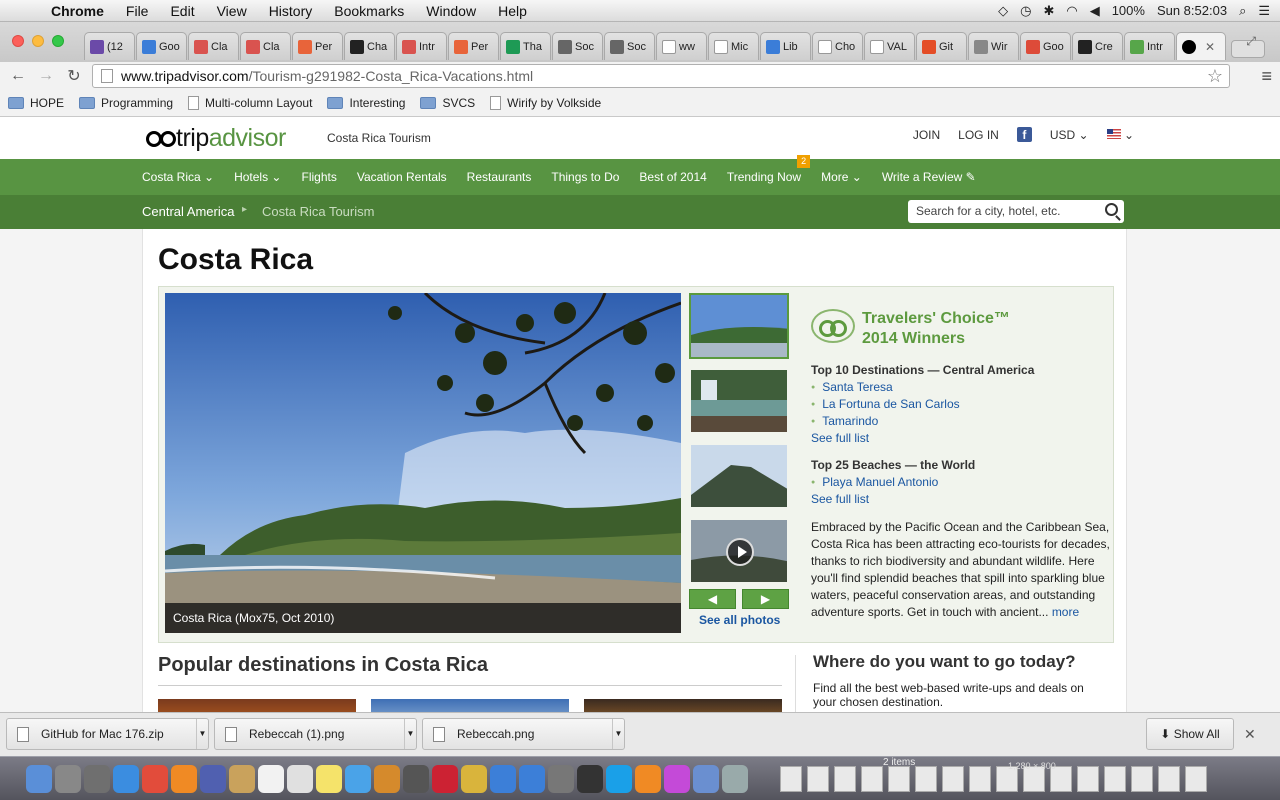  Describe the element at coordinates (885, 404) in the screenshot. I see `destination-link: La Fortuna de San Carlos` at that location.